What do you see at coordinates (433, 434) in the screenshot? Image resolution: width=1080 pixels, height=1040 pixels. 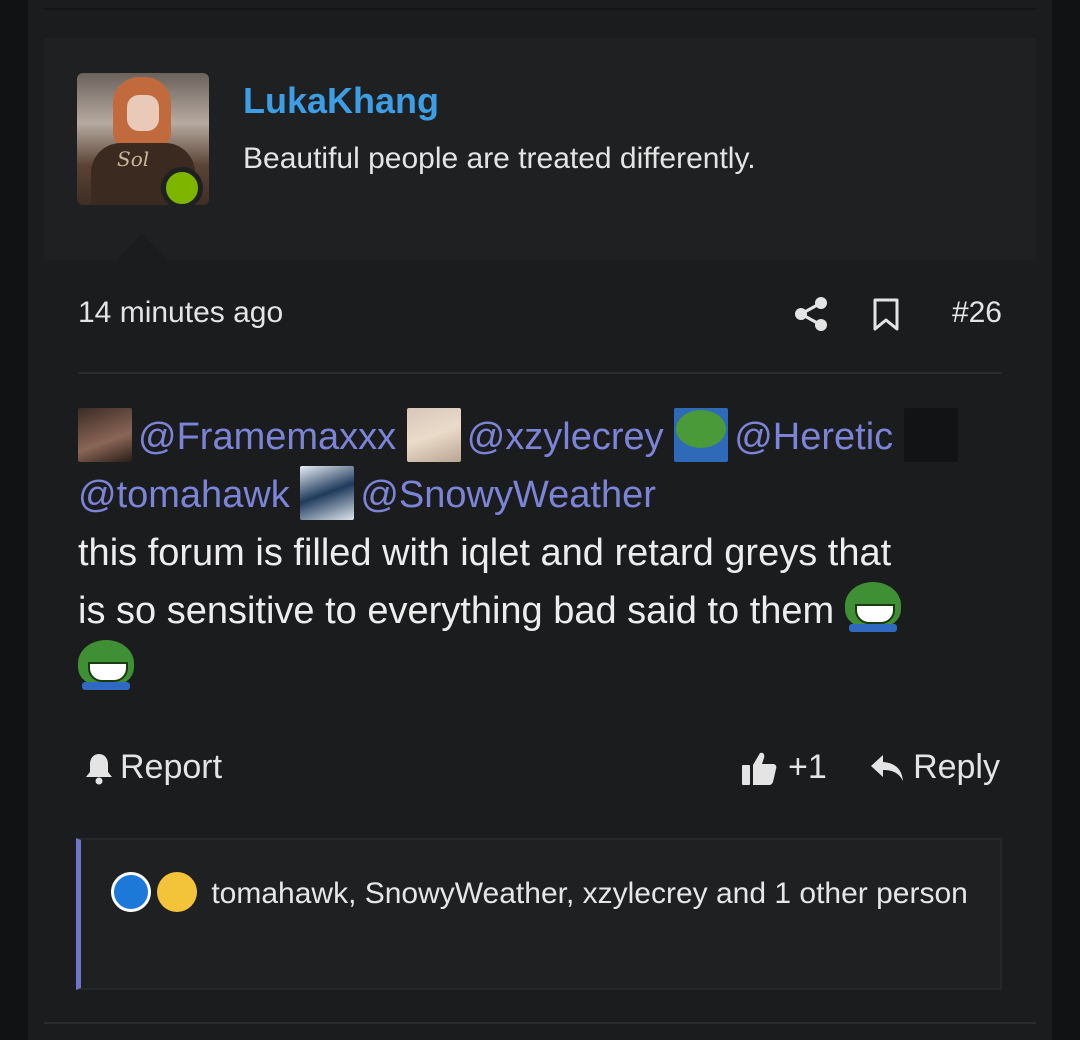 I see `xzylecrey-avatar-icon` at bounding box center [433, 434].